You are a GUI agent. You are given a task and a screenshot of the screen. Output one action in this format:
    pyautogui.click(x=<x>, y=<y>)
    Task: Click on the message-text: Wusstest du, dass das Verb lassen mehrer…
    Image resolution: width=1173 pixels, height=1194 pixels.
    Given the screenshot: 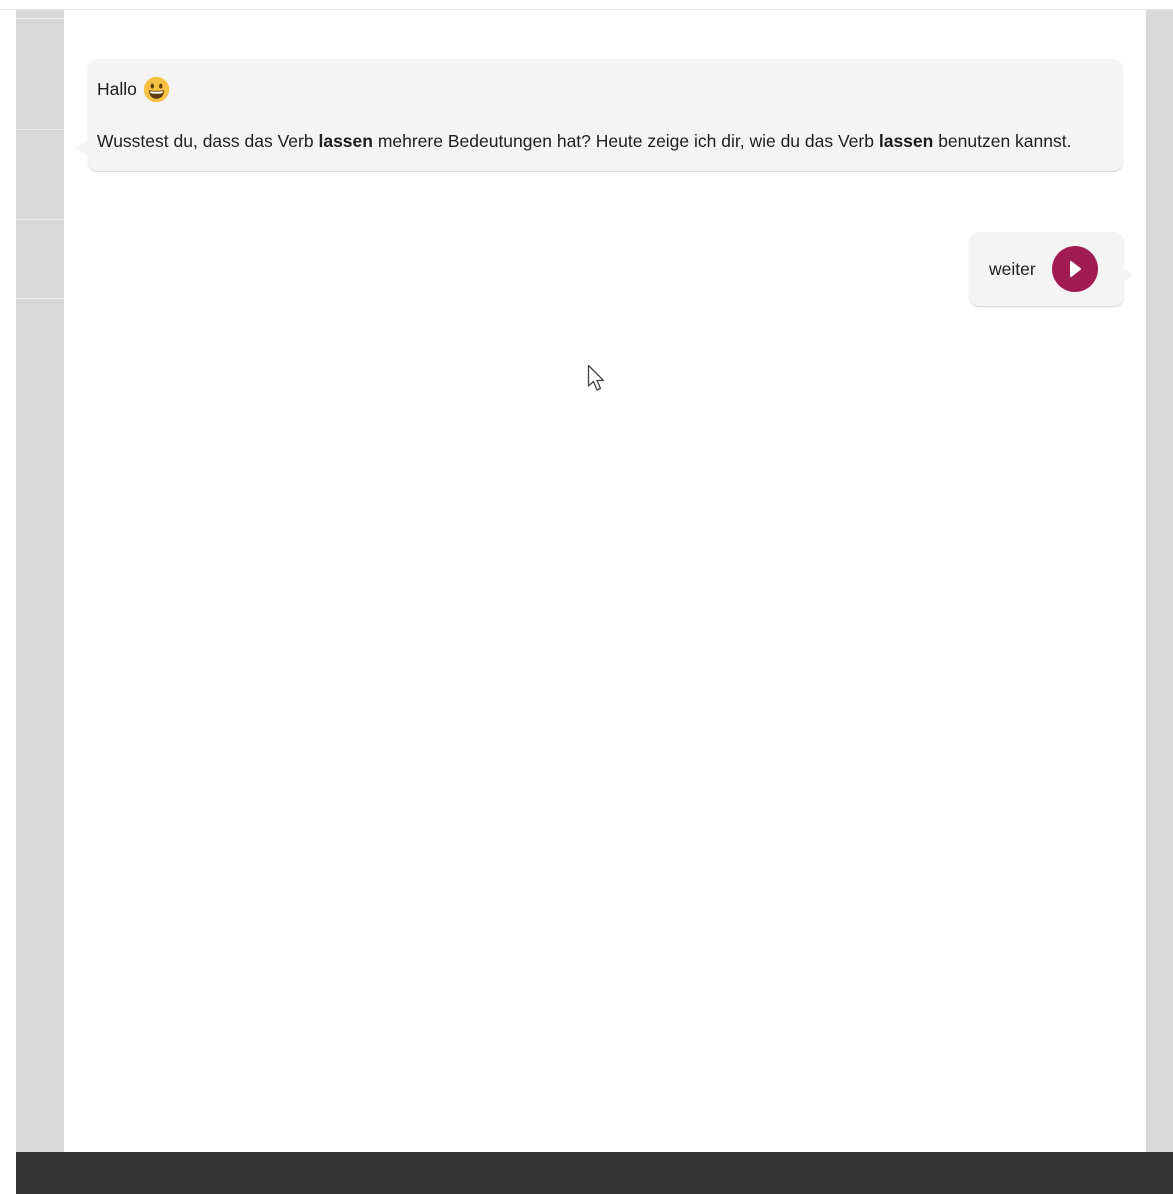 What is the action you would take?
    pyautogui.click(x=594, y=141)
    